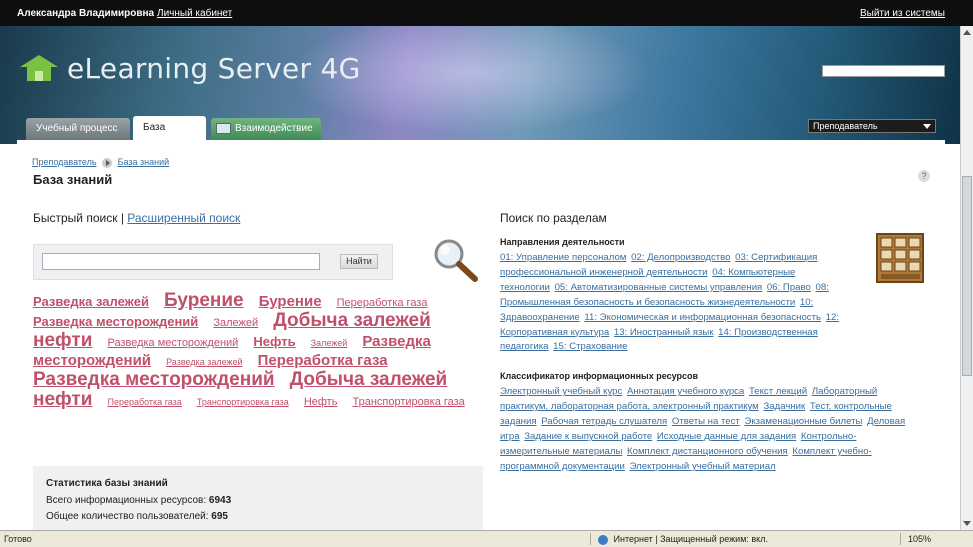 This screenshot has height=547, width=973. I want to click on quick-search-label: Быстрый поиск, so click(75, 218).